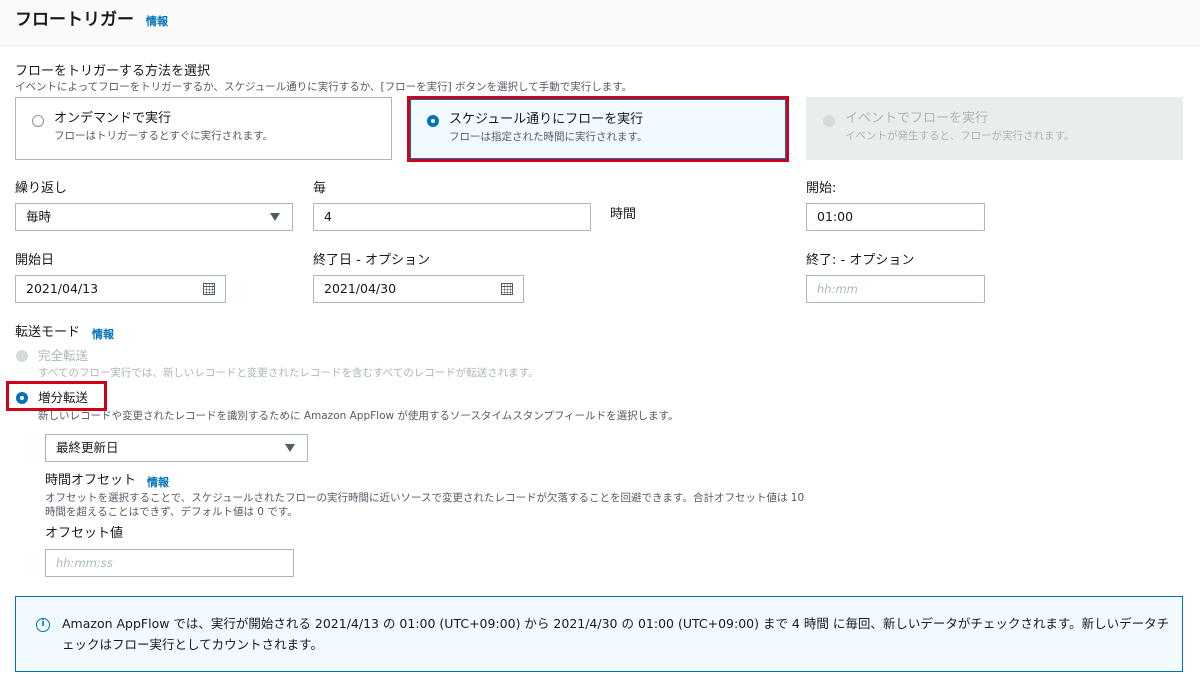 Image resolution: width=1200 pixels, height=686 pixels. Describe the element at coordinates (860, 260) in the screenshot. I see `end-time-label: 終了: - オプション` at that location.